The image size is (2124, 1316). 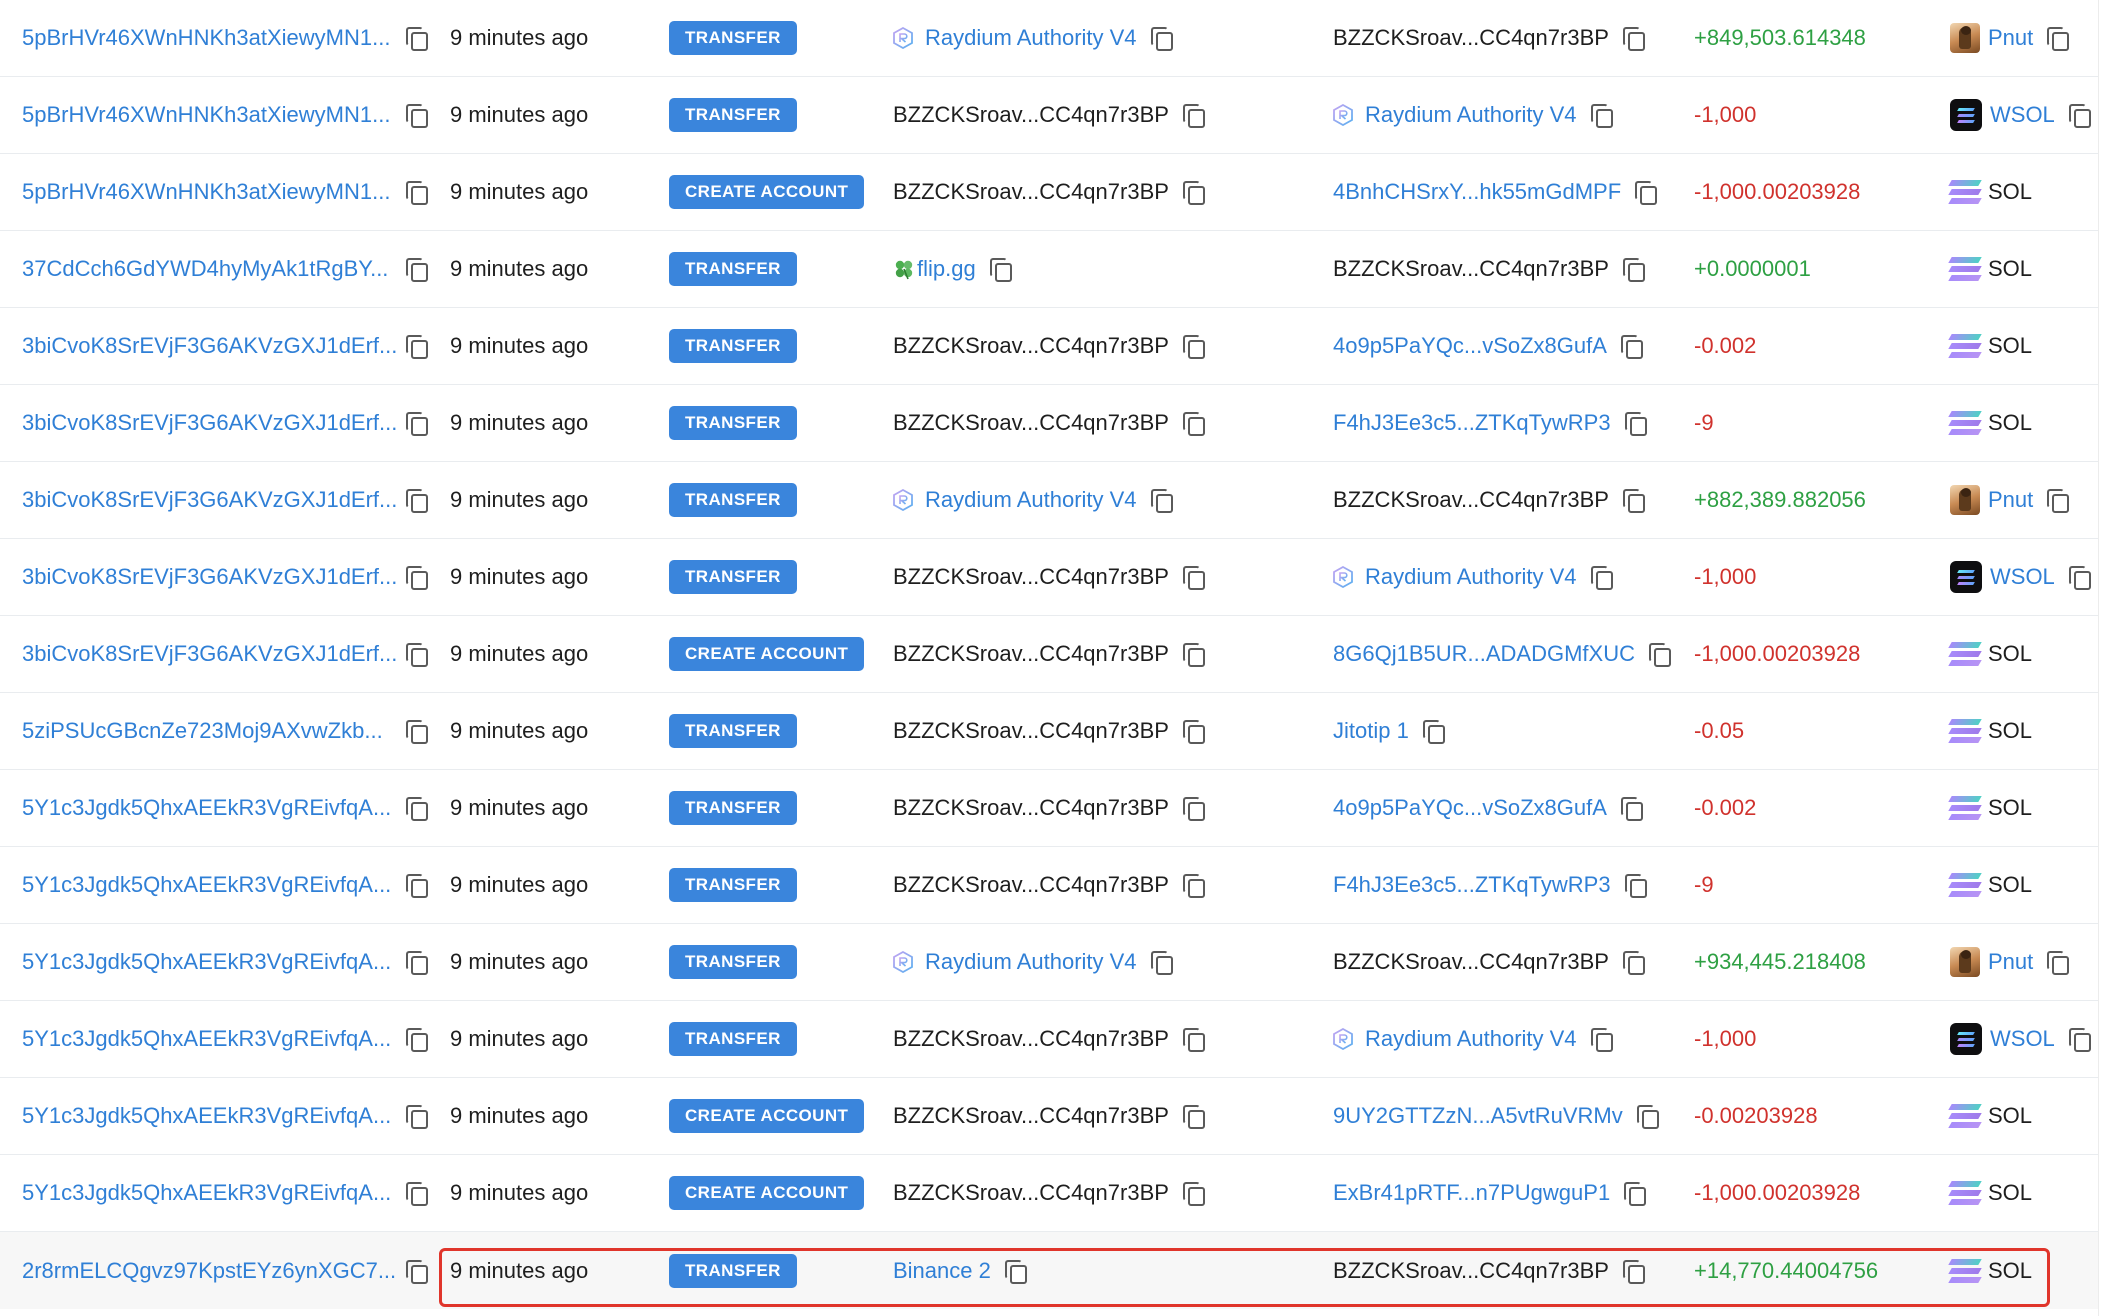 What do you see at coordinates (946, 269) in the screenshot?
I see `from-cell-link: flip.gg` at bounding box center [946, 269].